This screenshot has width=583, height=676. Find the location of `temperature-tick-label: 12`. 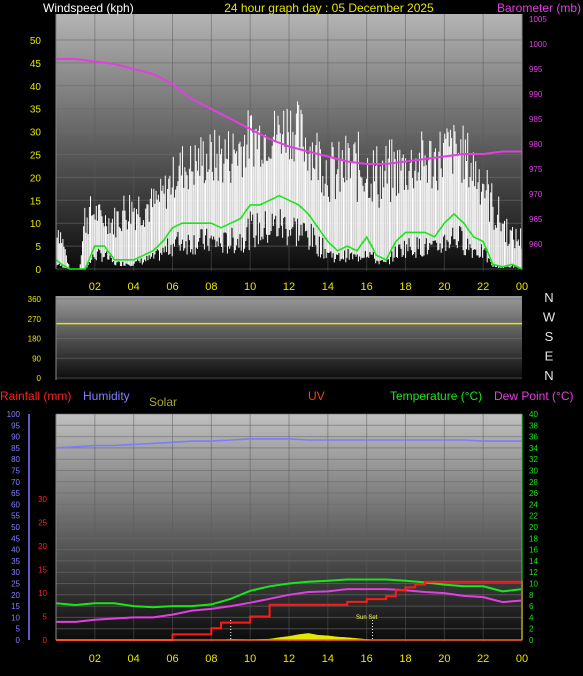

temperature-tick-label: 12 is located at coordinates (533, 572).